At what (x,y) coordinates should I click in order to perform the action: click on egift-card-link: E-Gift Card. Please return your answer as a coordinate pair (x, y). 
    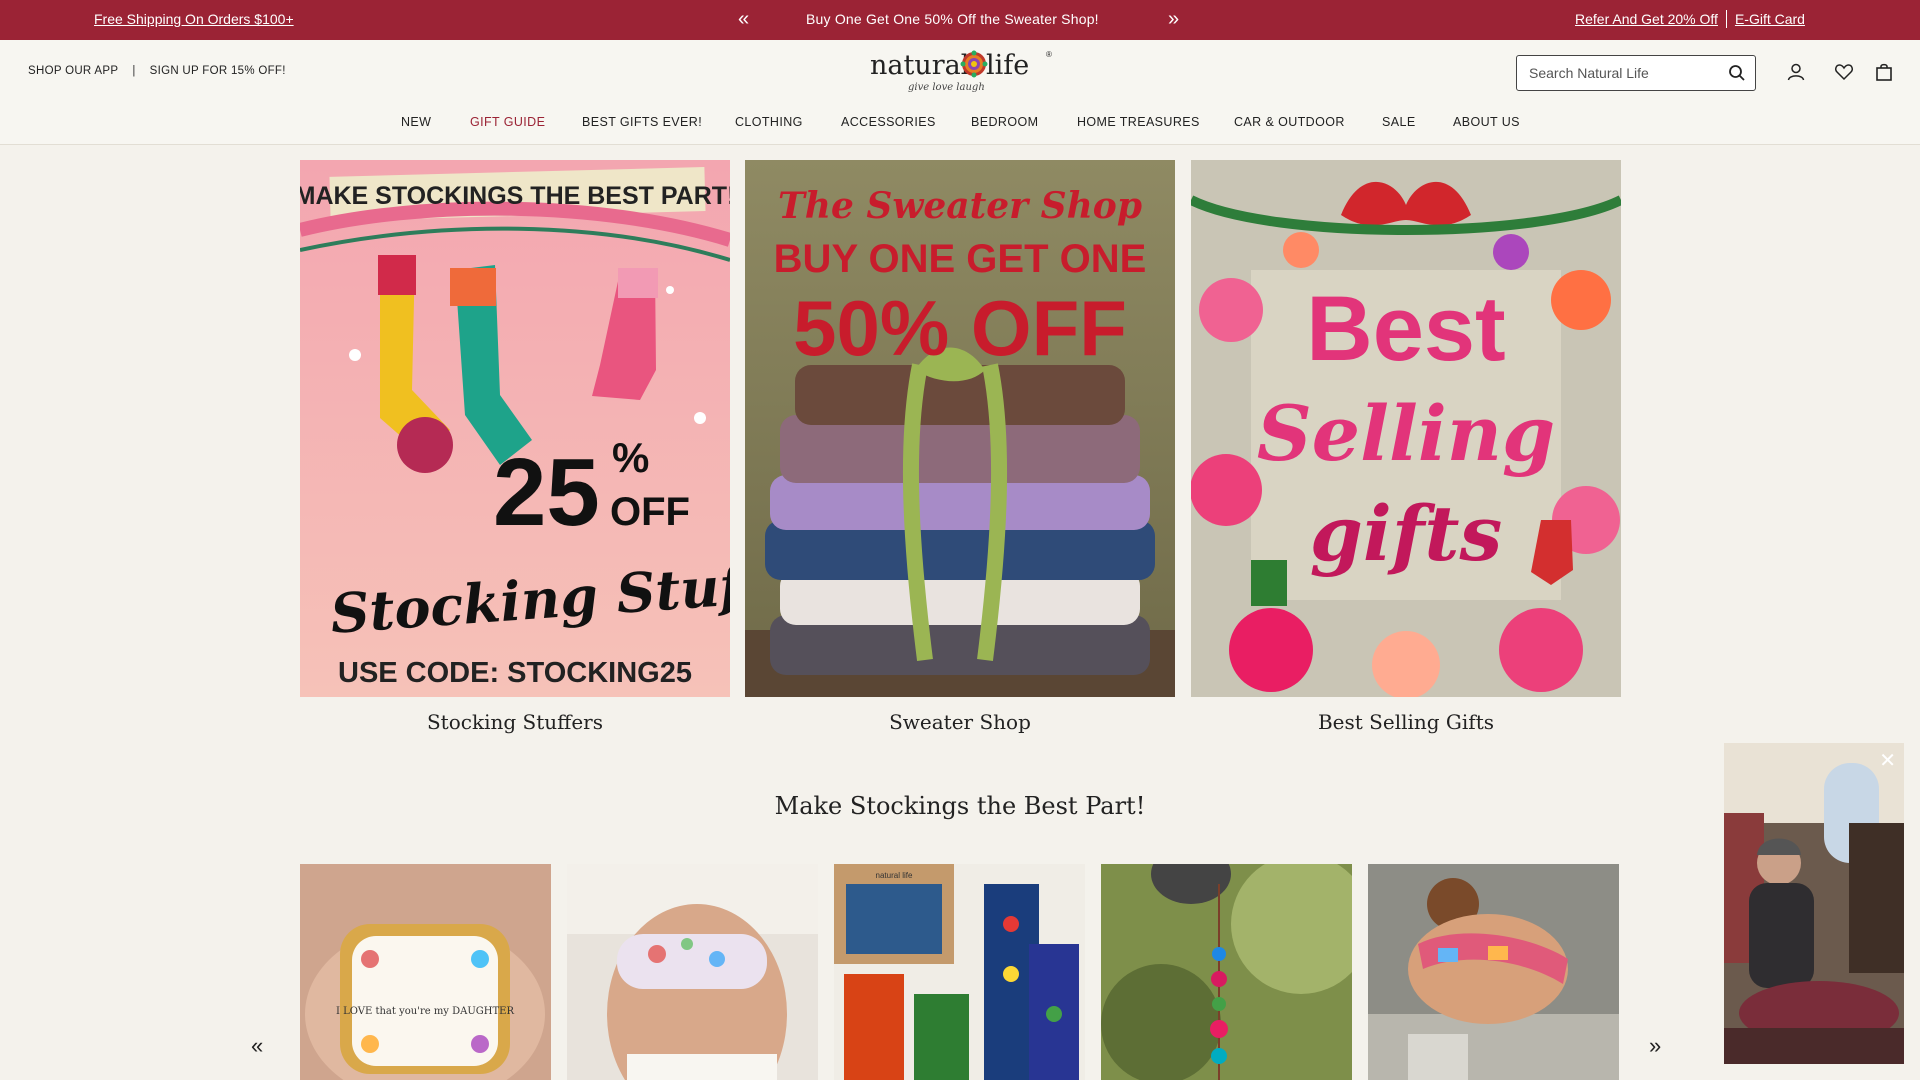
    Looking at the image, I should click on (1770, 19).